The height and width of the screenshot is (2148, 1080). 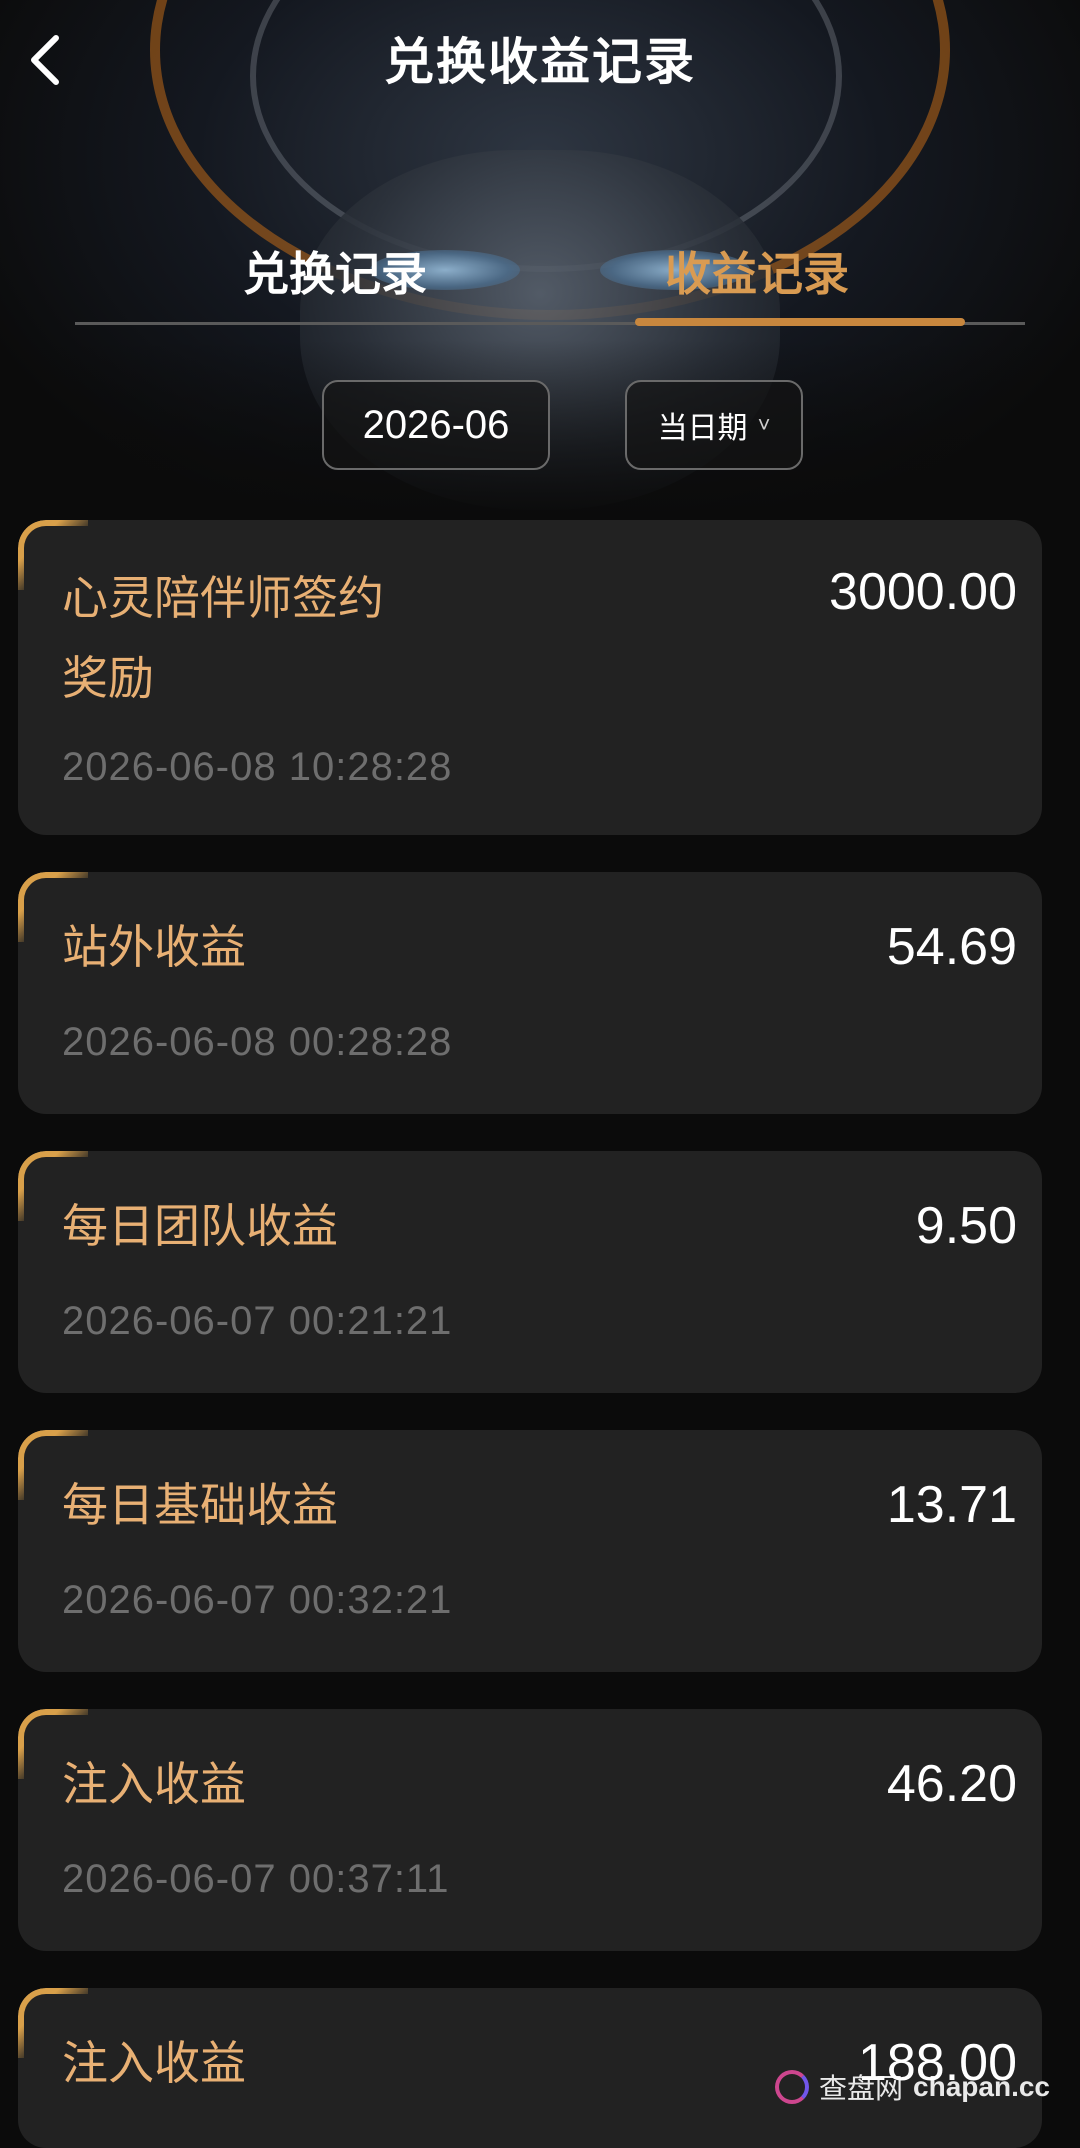 What do you see at coordinates (530, 677) in the screenshot?
I see `record-card: 心灵陪伴师签约 奖励 3000.00 2026-06-08 10:28:28` at bounding box center [530, 677].